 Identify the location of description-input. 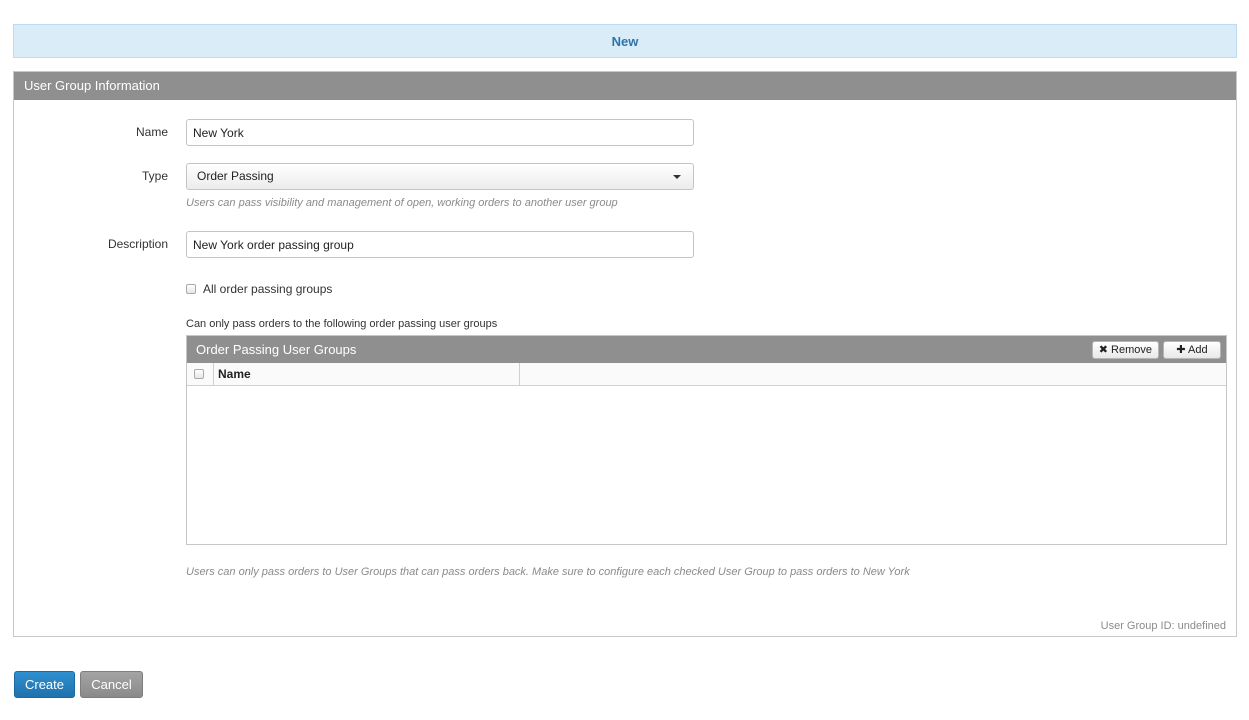
(440, 244).